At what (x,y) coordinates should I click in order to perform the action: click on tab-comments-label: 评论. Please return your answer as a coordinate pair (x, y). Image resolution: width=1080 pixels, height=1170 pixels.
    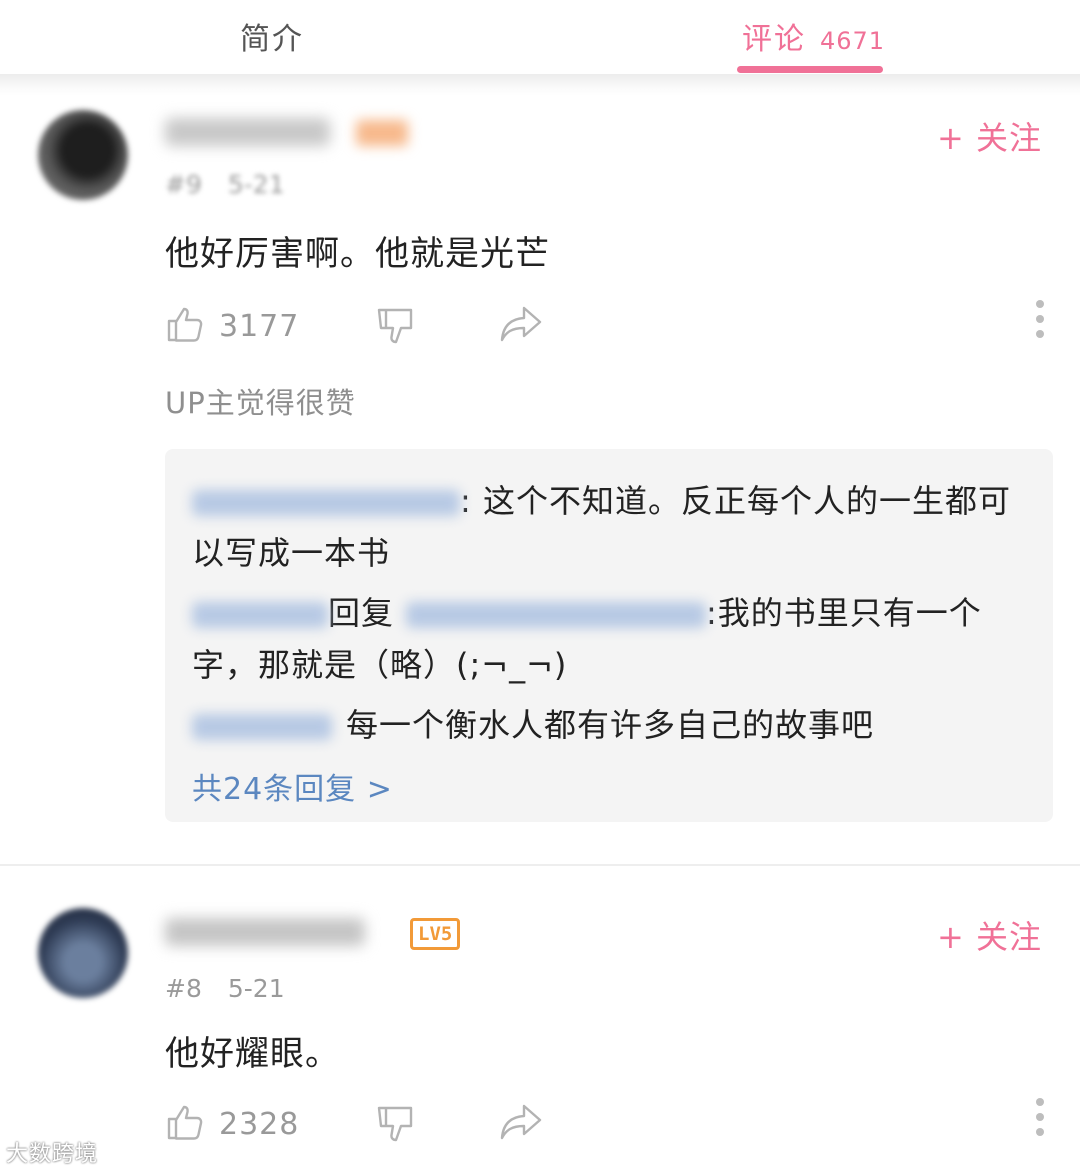
    Looking at the image, I should click on (774, 39).